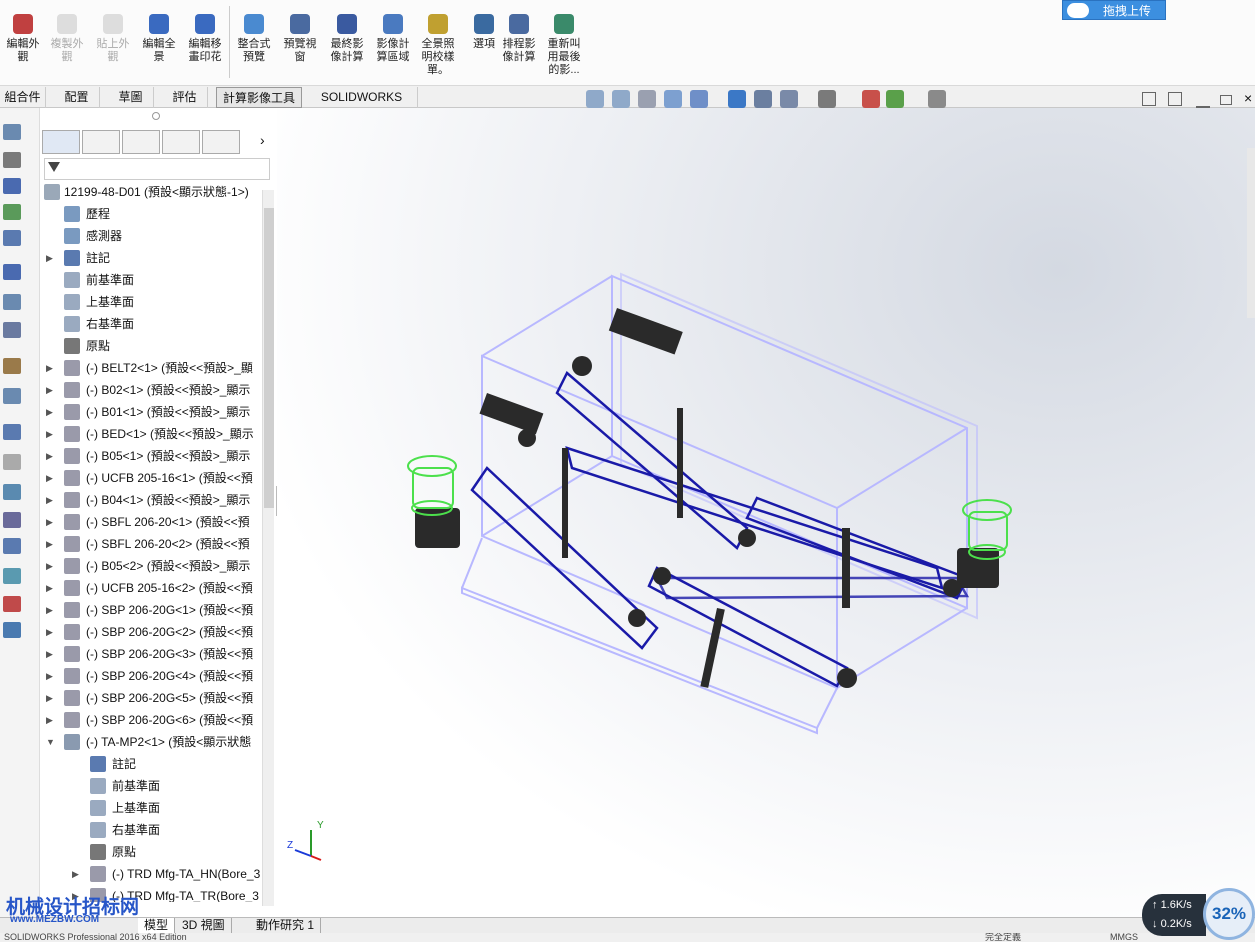 This screenshot has height=942, width=1255. I want to click on ribbon-button-3: 編輯全景, so click(159, 39).